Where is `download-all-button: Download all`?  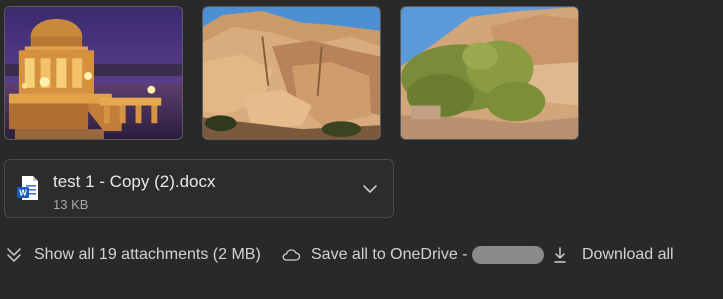
download-all-button: Download all is located at coordinates (613, 255).